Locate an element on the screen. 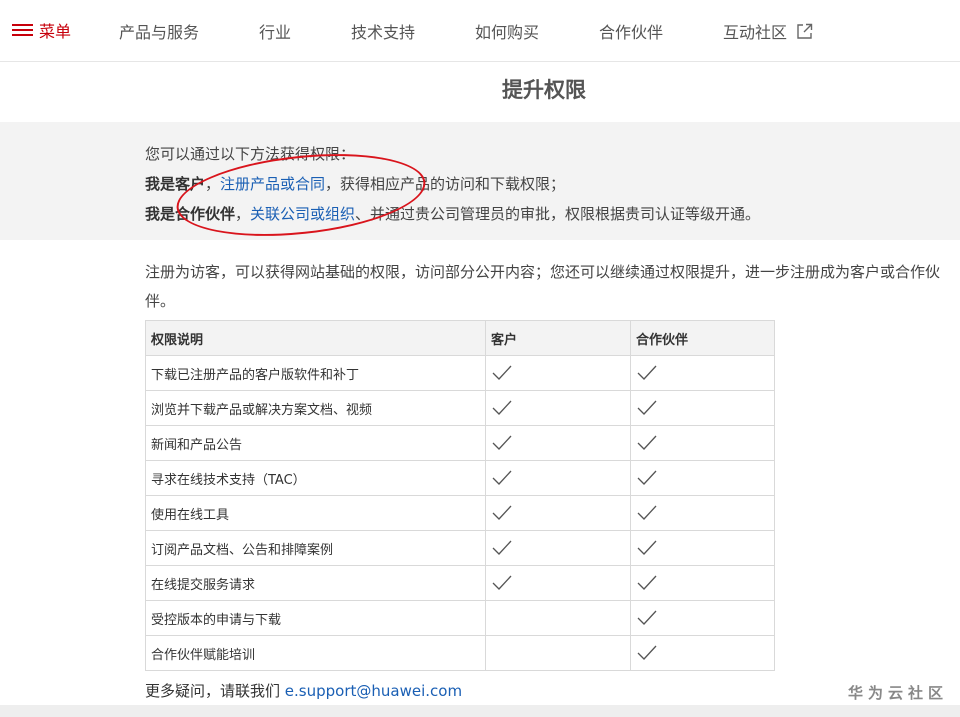 The image size is (960, 717). nav-item-products-services: 产品与服务 is located at coordinates (159, 31).